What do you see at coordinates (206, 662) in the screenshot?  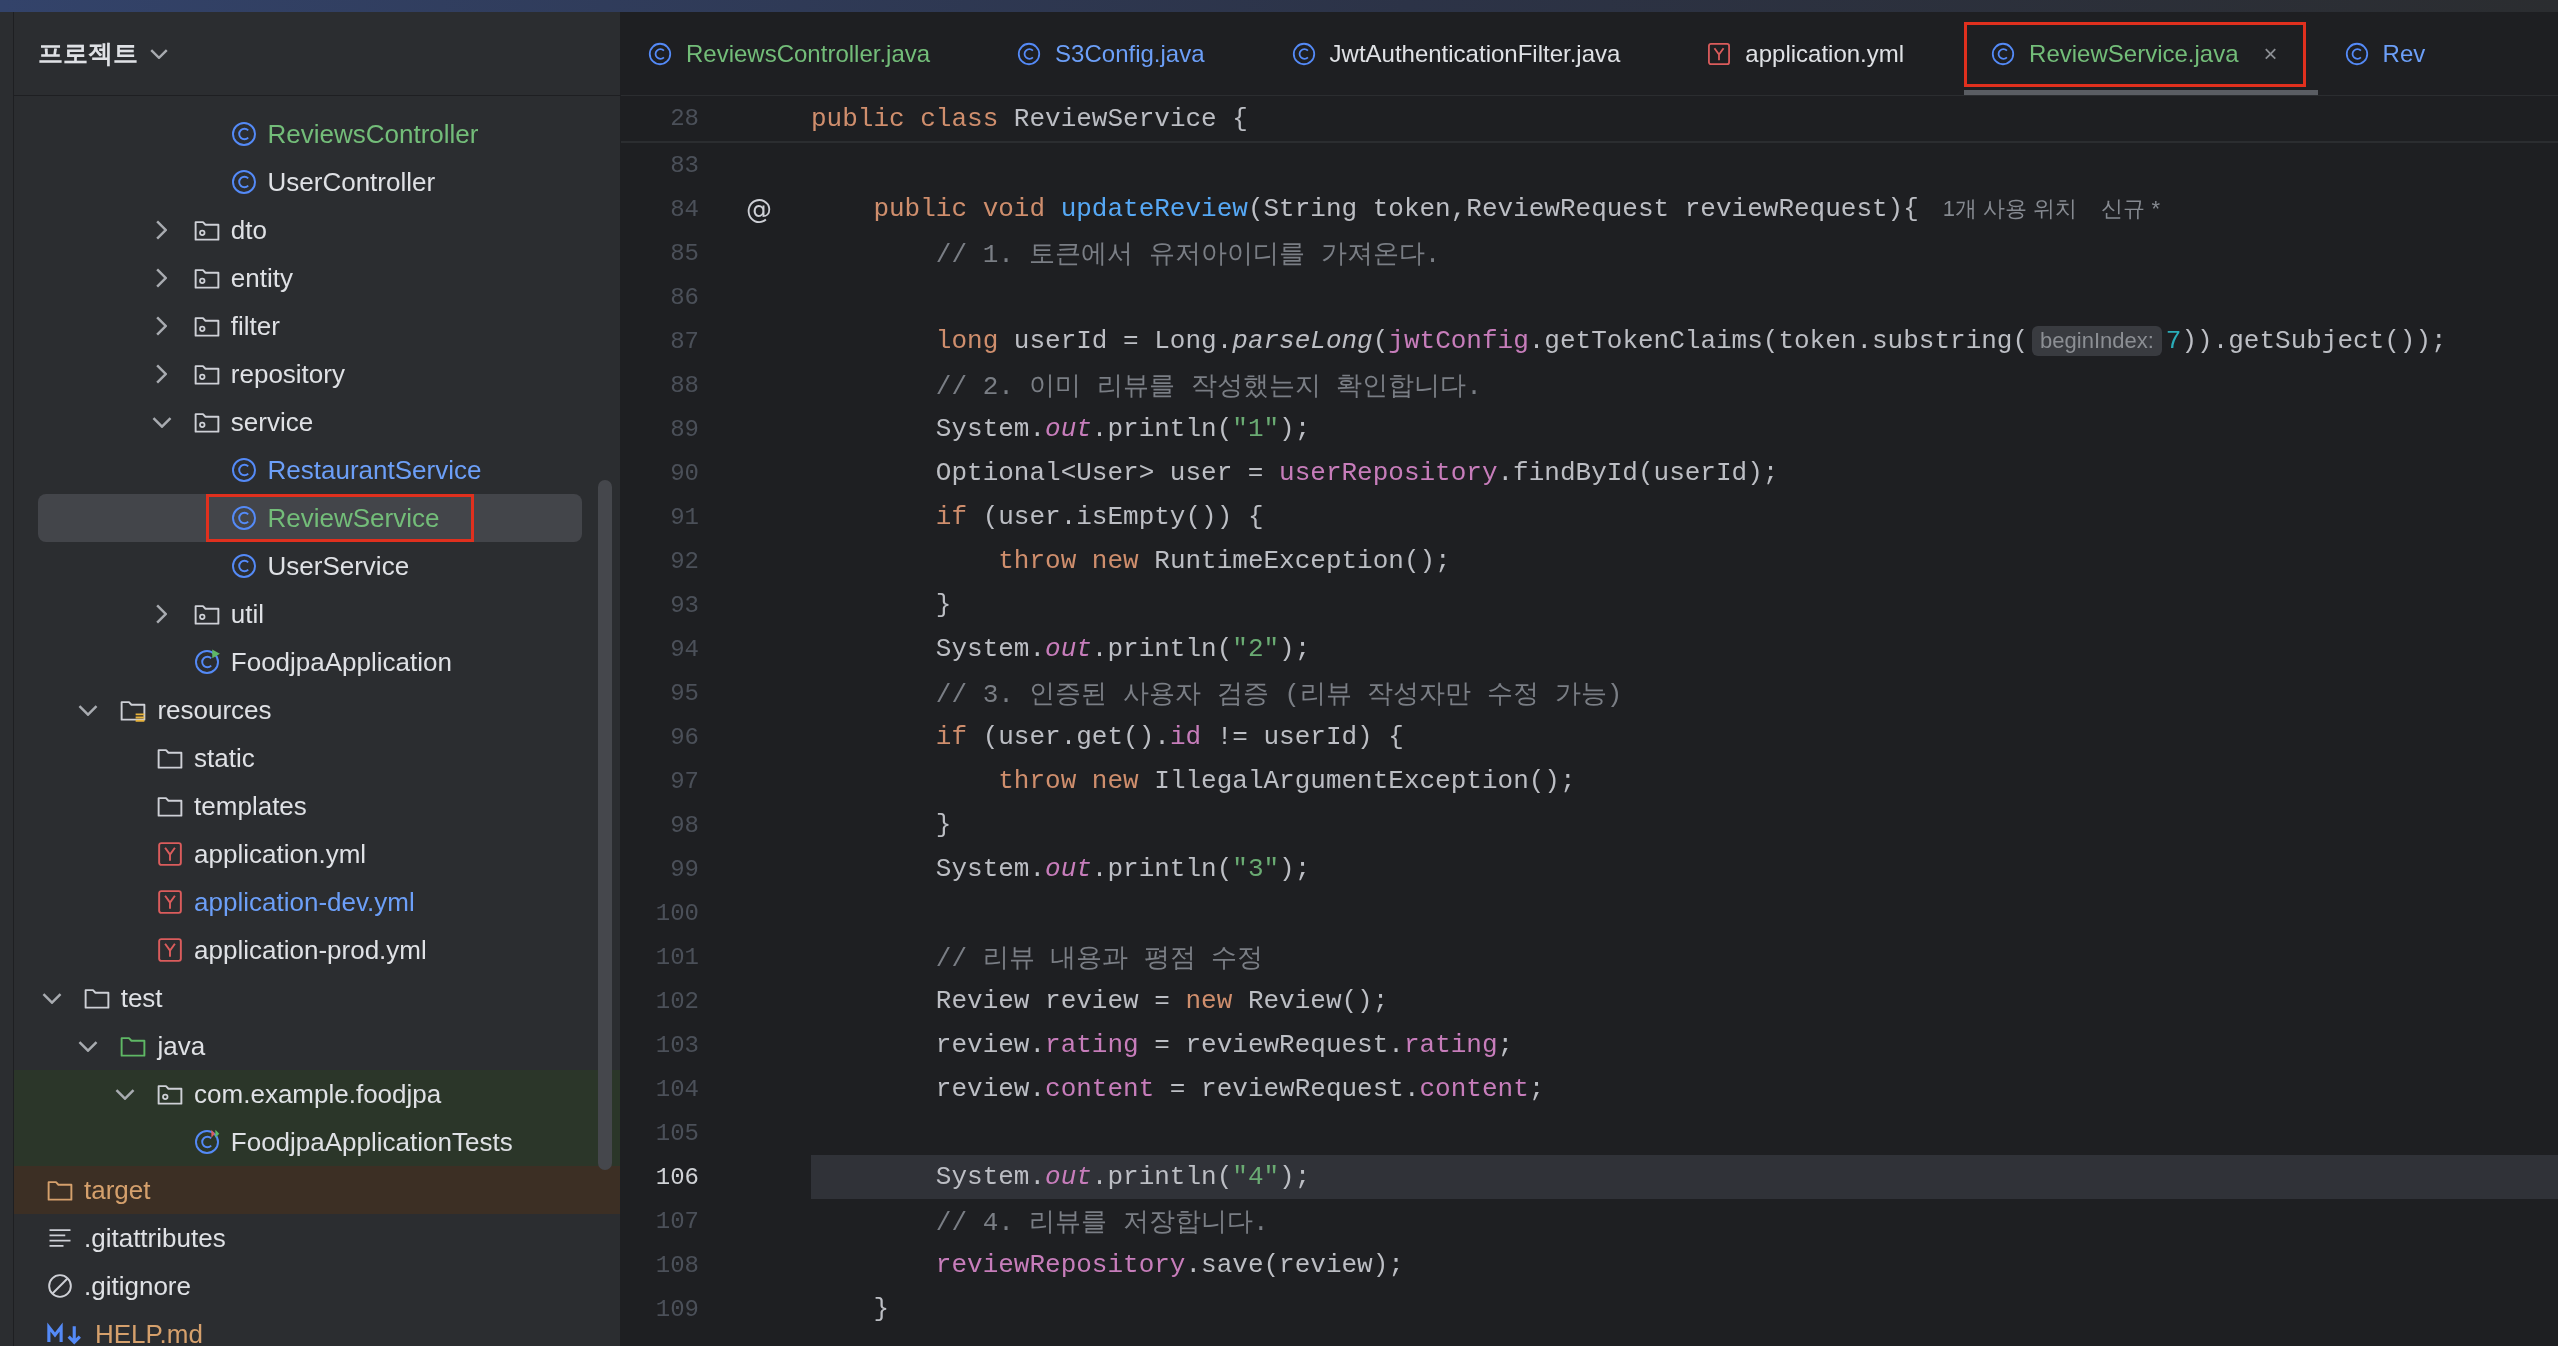 I see `run-class-icon` at bounding box center [206, 662].